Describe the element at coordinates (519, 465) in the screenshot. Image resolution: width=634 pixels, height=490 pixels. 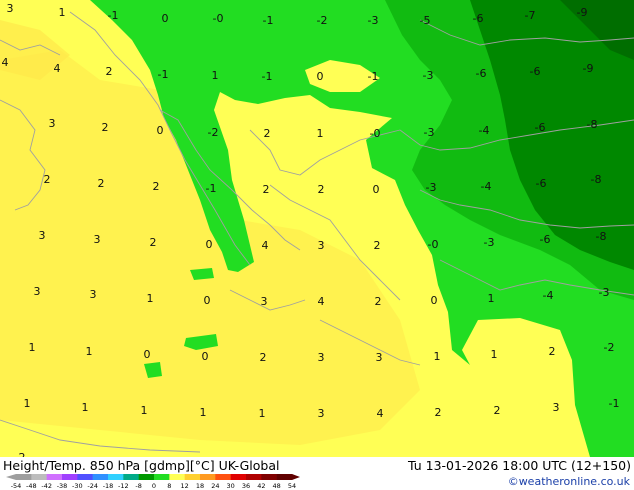
I see `valid-time: Tu 13-01-2026 18:00 UTC (12+150)` at that location.